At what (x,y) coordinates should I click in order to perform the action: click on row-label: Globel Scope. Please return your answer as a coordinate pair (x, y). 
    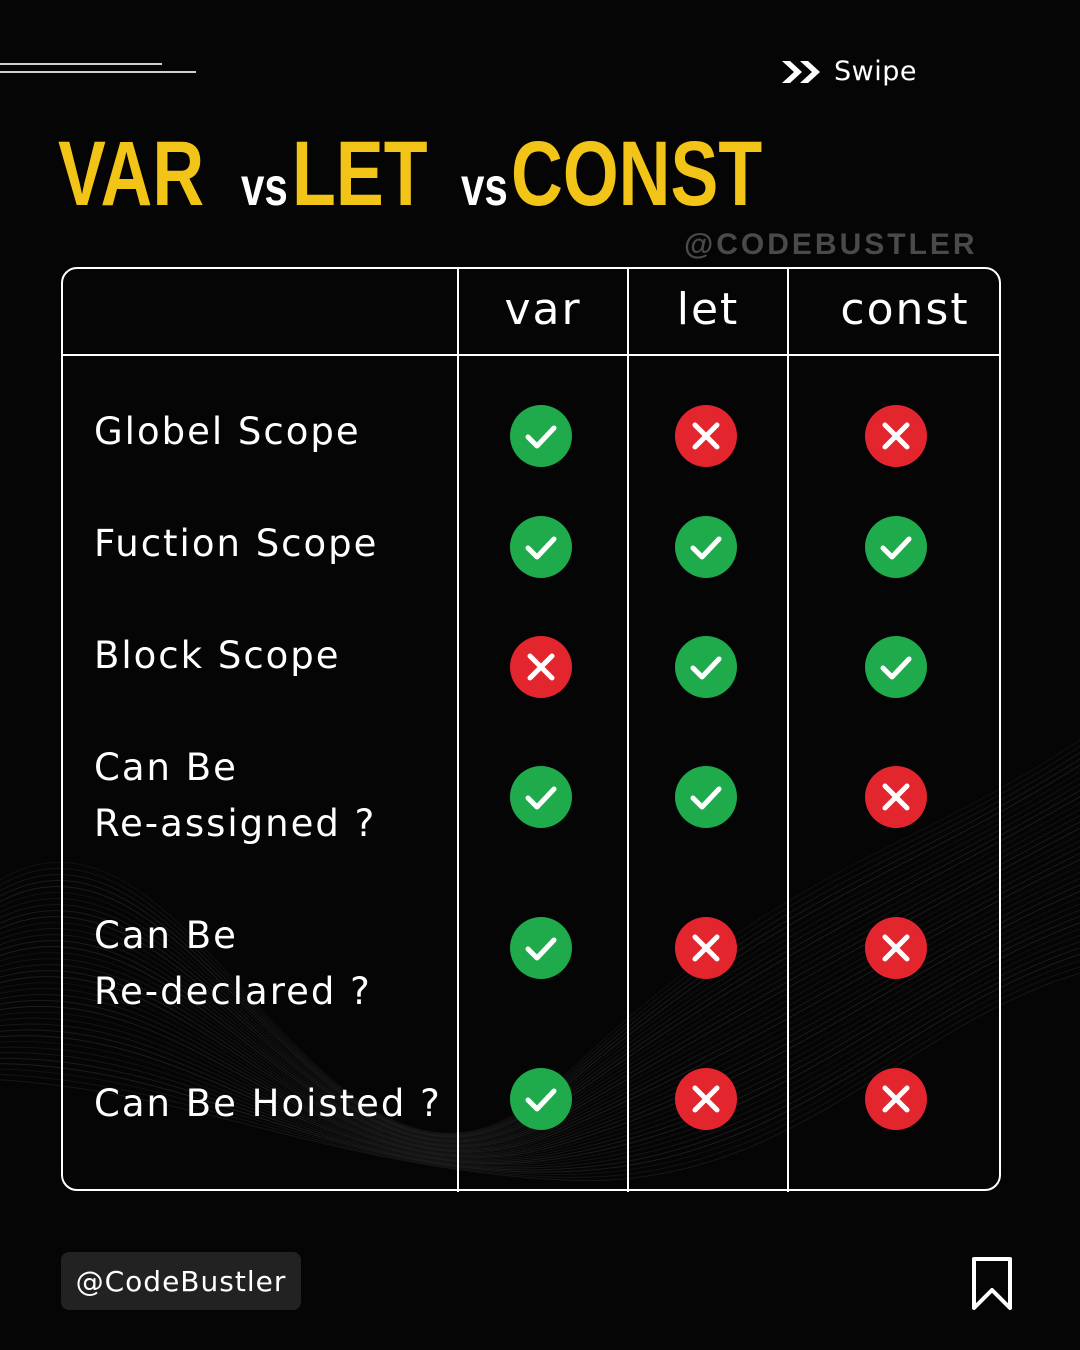
    Looking at the image, I should click on (227, 432).